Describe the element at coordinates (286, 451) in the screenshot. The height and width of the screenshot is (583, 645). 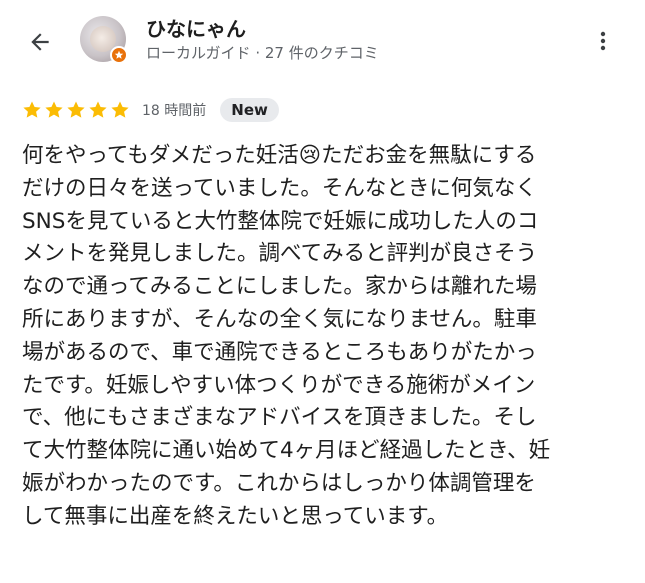
I see `review-line: て大竹整体院に通い始めて4ヶ月ほど経過したとき、妊` at that location.